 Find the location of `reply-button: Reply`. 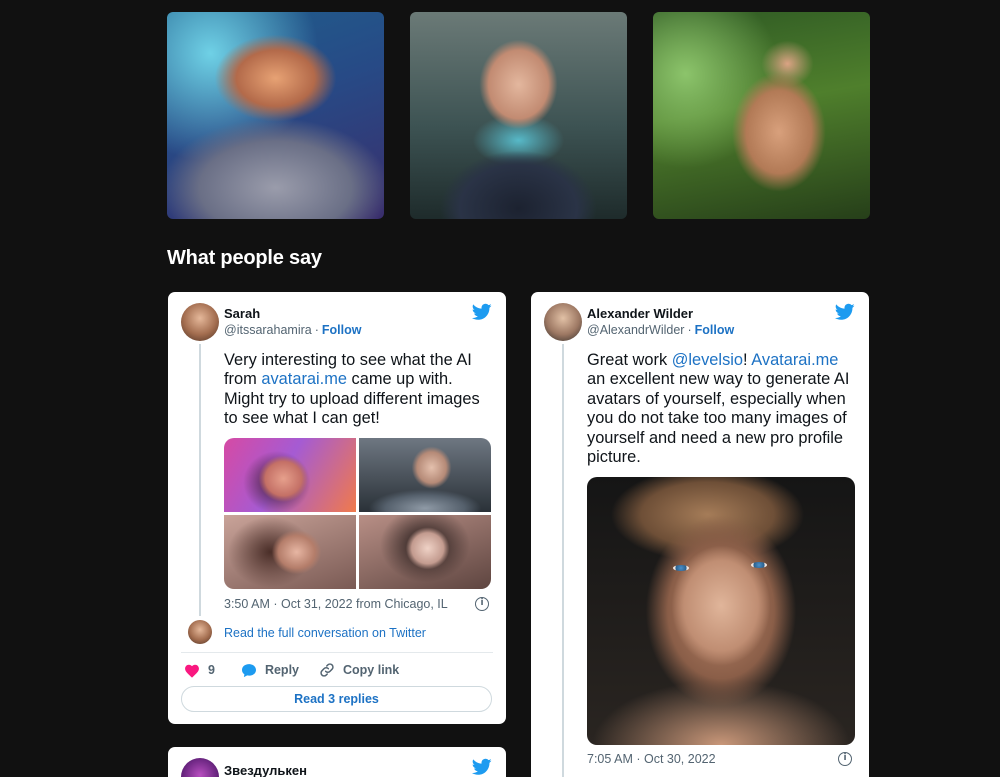

reply-button: Reply is located at coordinates (270, 670).